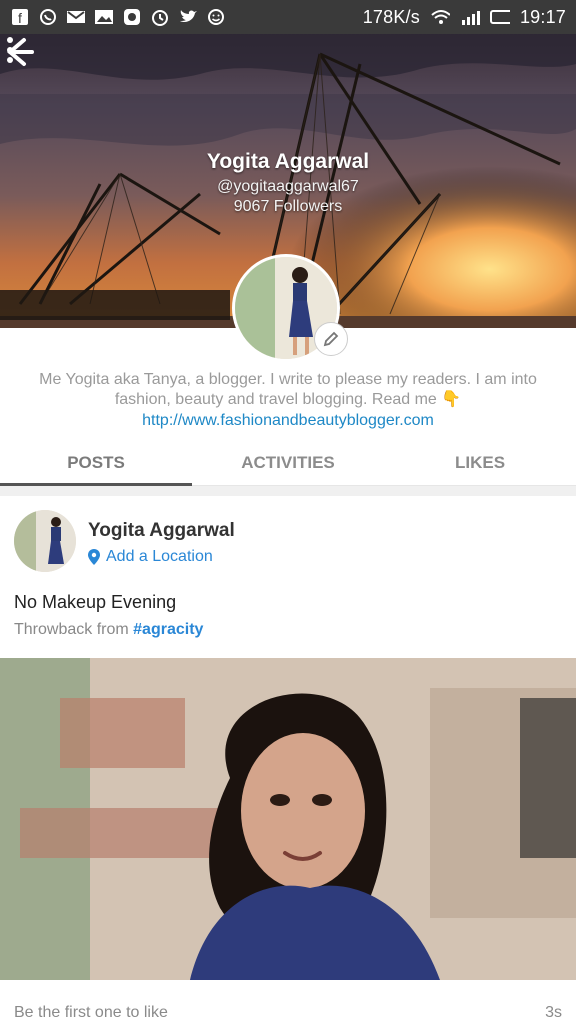 The width and height of the screenshot is (576, 1024). I want to click on battery-icon, so click(499, 17).